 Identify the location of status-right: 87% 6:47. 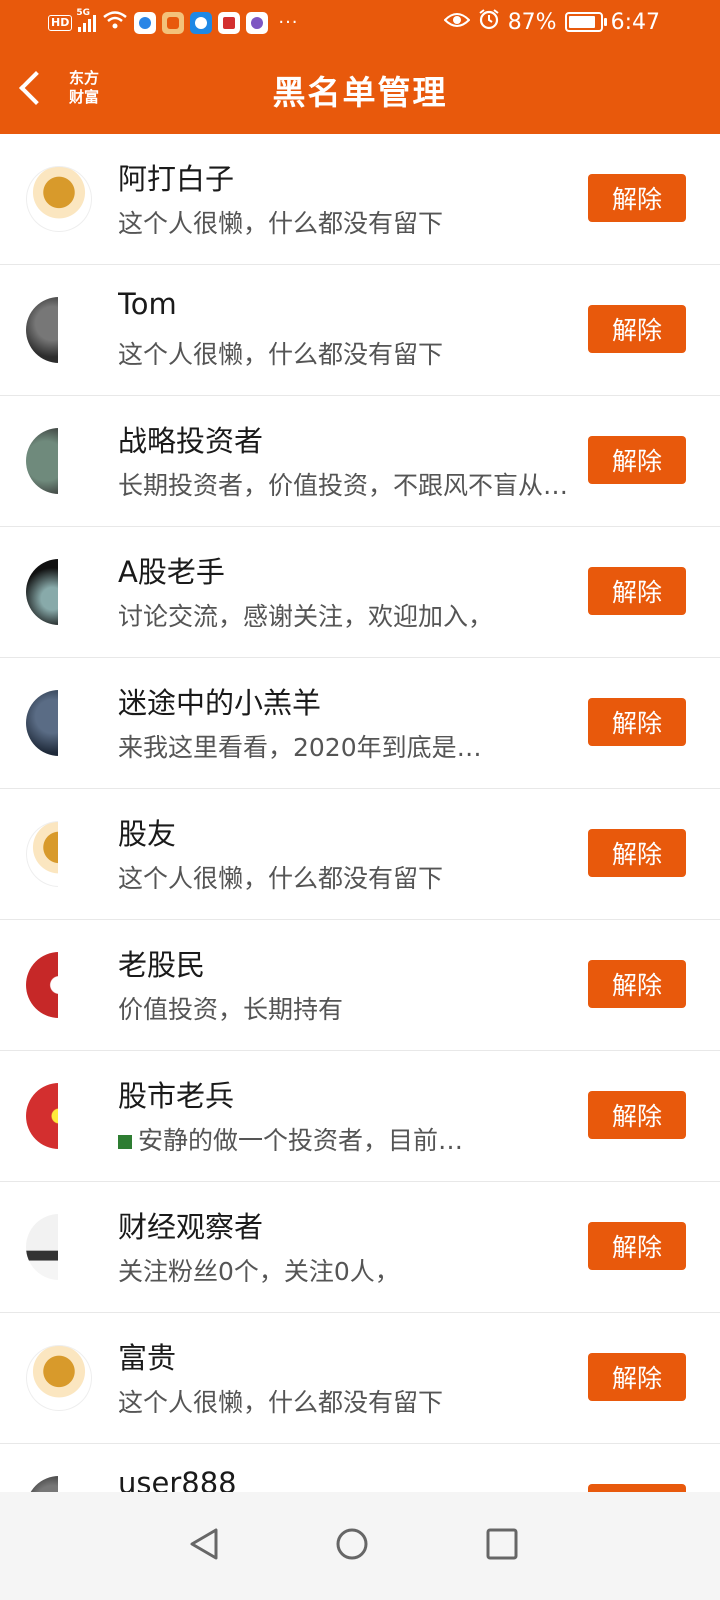
(551, 22).